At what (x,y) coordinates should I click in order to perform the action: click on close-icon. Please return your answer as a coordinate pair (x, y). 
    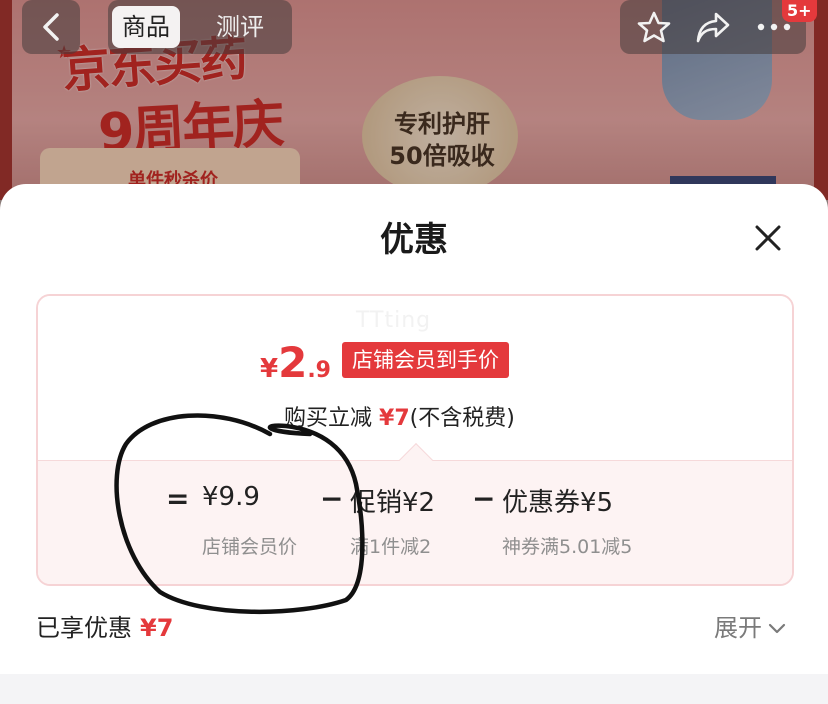
    Looking at the image, I should click on (768, 238).